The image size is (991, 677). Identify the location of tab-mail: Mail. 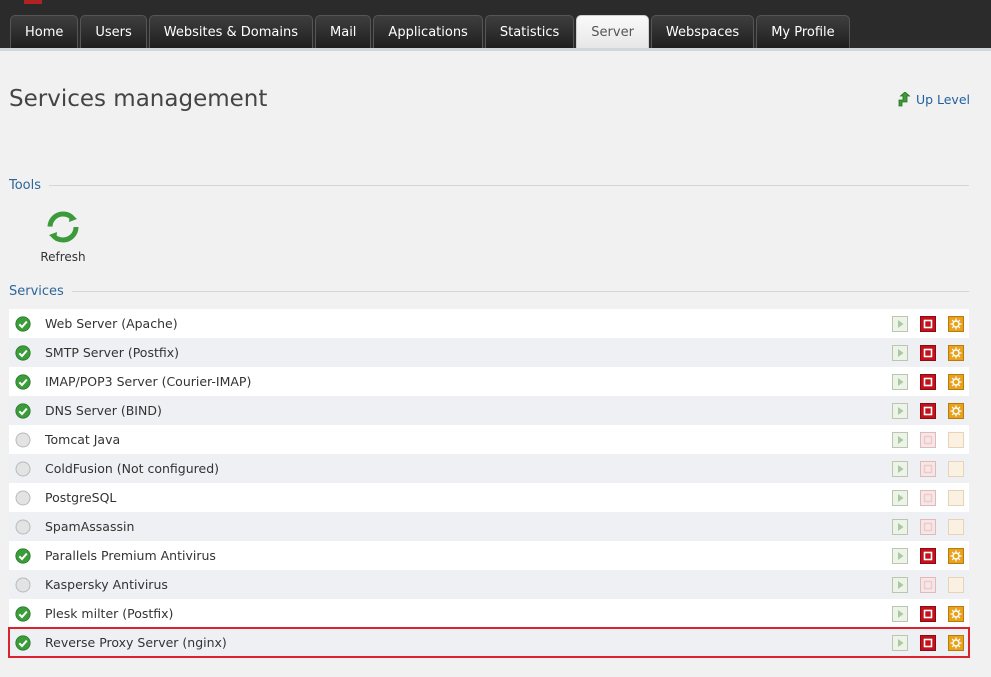
(343, 31).